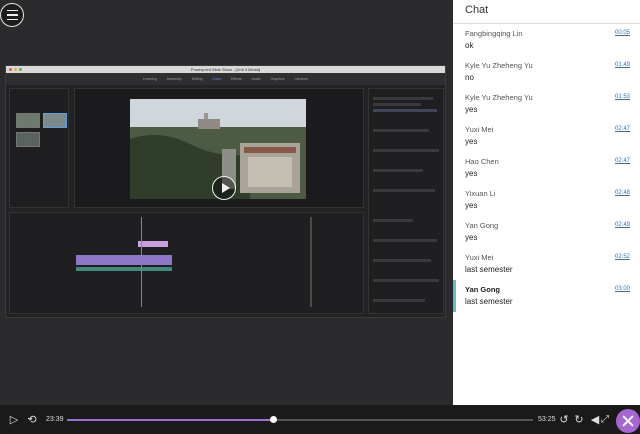  What do you see at coordinates (482, 161) in the screenshot?
I see `chat-author: Hao Chen` at bounding box center [482, 161].